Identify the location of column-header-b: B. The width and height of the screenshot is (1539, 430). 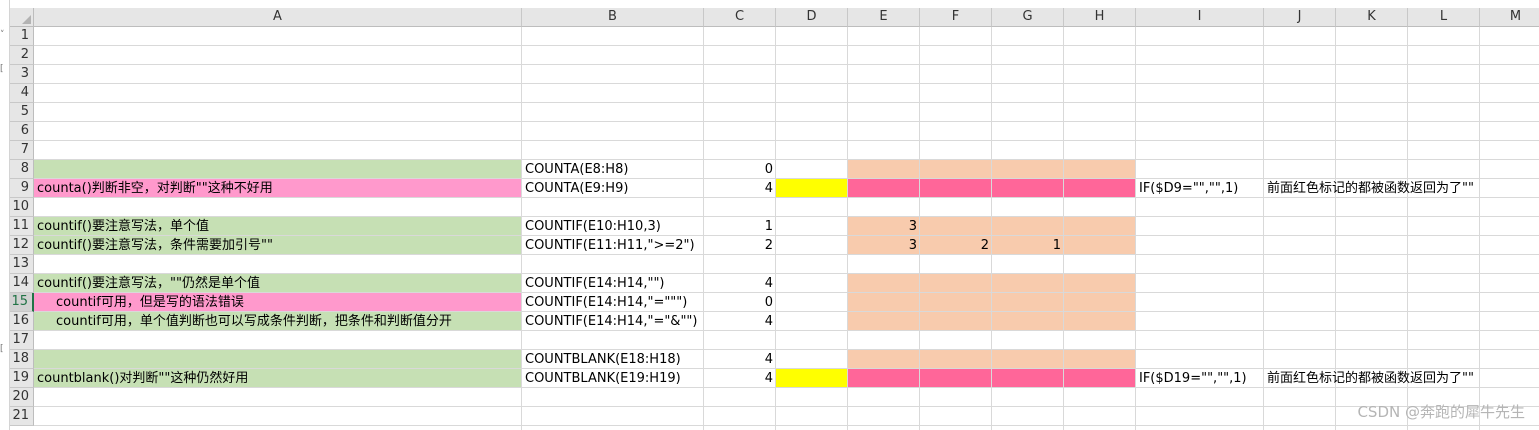
(613, 17).